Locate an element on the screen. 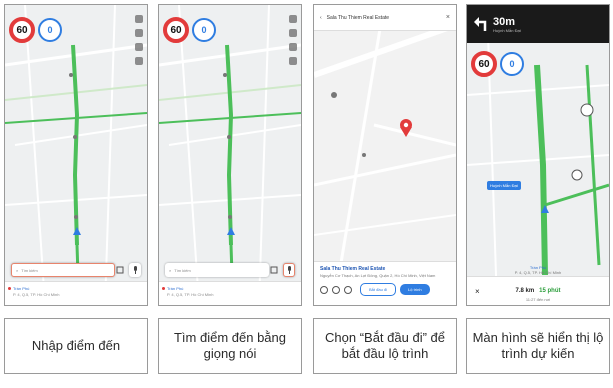 The width and height of the screenshot is (613, 388). dest-sub: P. 4, Q.5, TP. Hồ Chí Minh is located at coordinates (538, 272).